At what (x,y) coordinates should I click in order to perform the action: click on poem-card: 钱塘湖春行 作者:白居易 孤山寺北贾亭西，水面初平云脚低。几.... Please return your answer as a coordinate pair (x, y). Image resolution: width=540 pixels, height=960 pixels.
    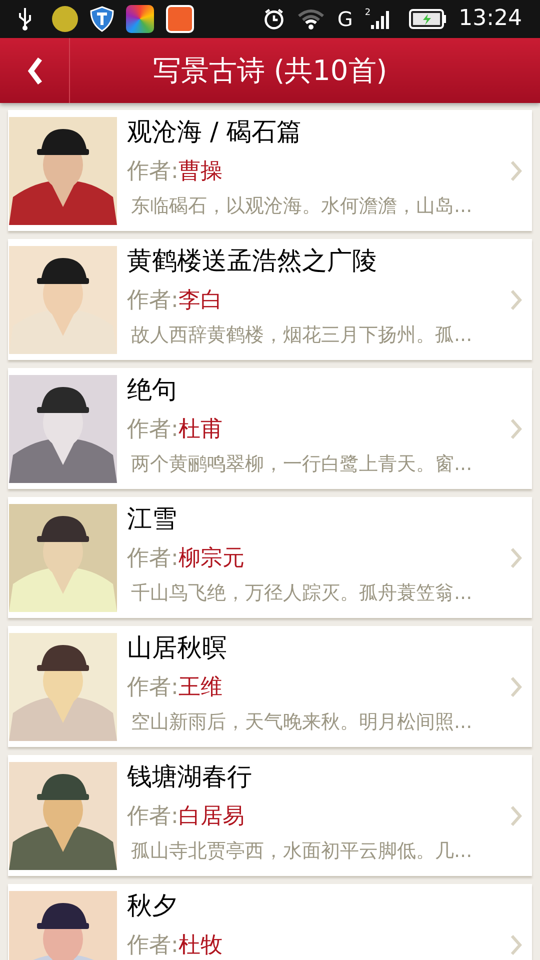
    Looking at the image, I should click on (270, 815).